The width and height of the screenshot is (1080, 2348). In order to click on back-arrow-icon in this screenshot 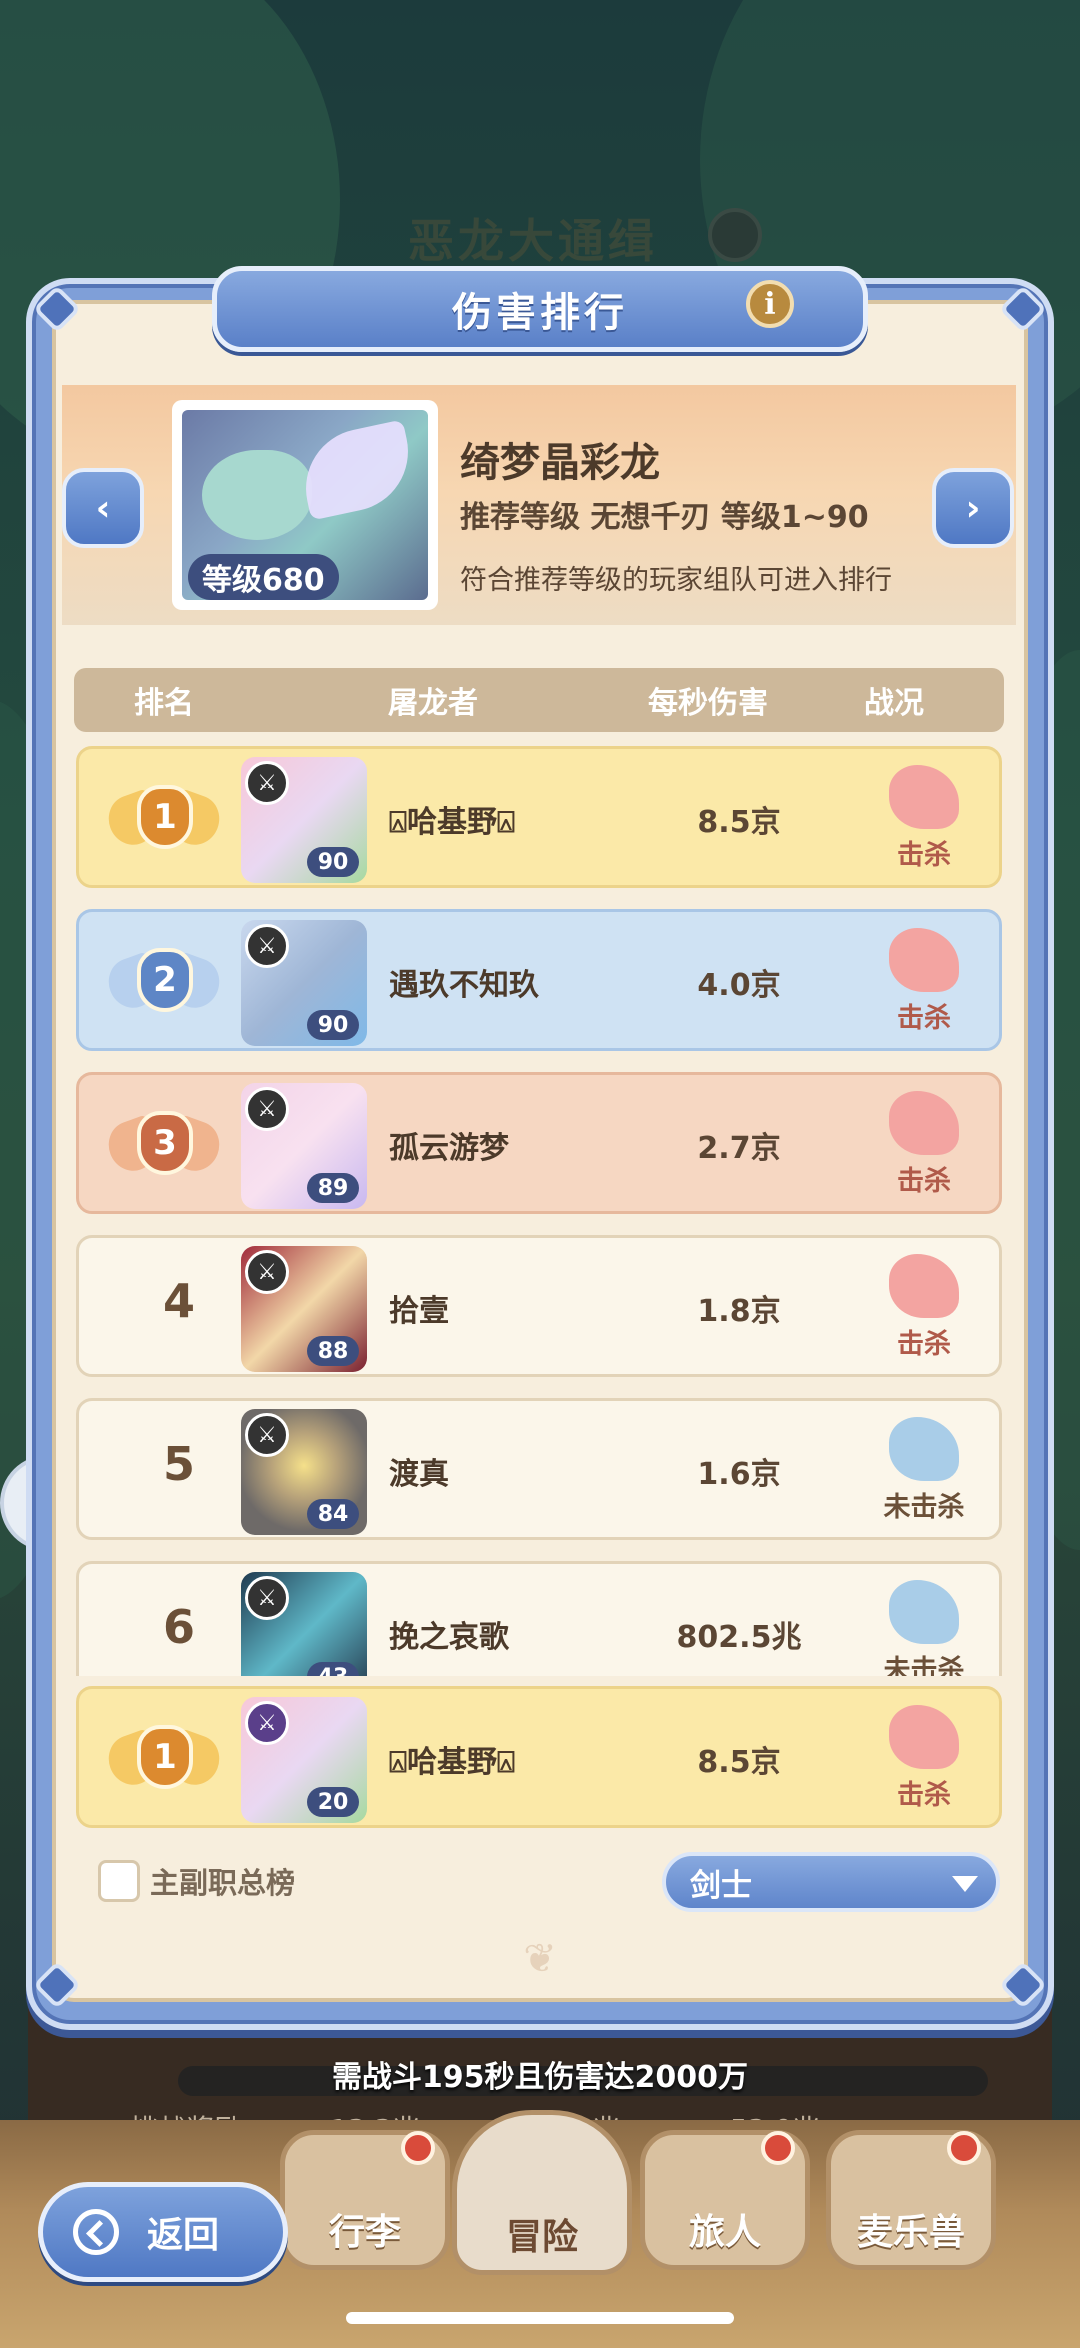, I will do `click(96, 2232)`.